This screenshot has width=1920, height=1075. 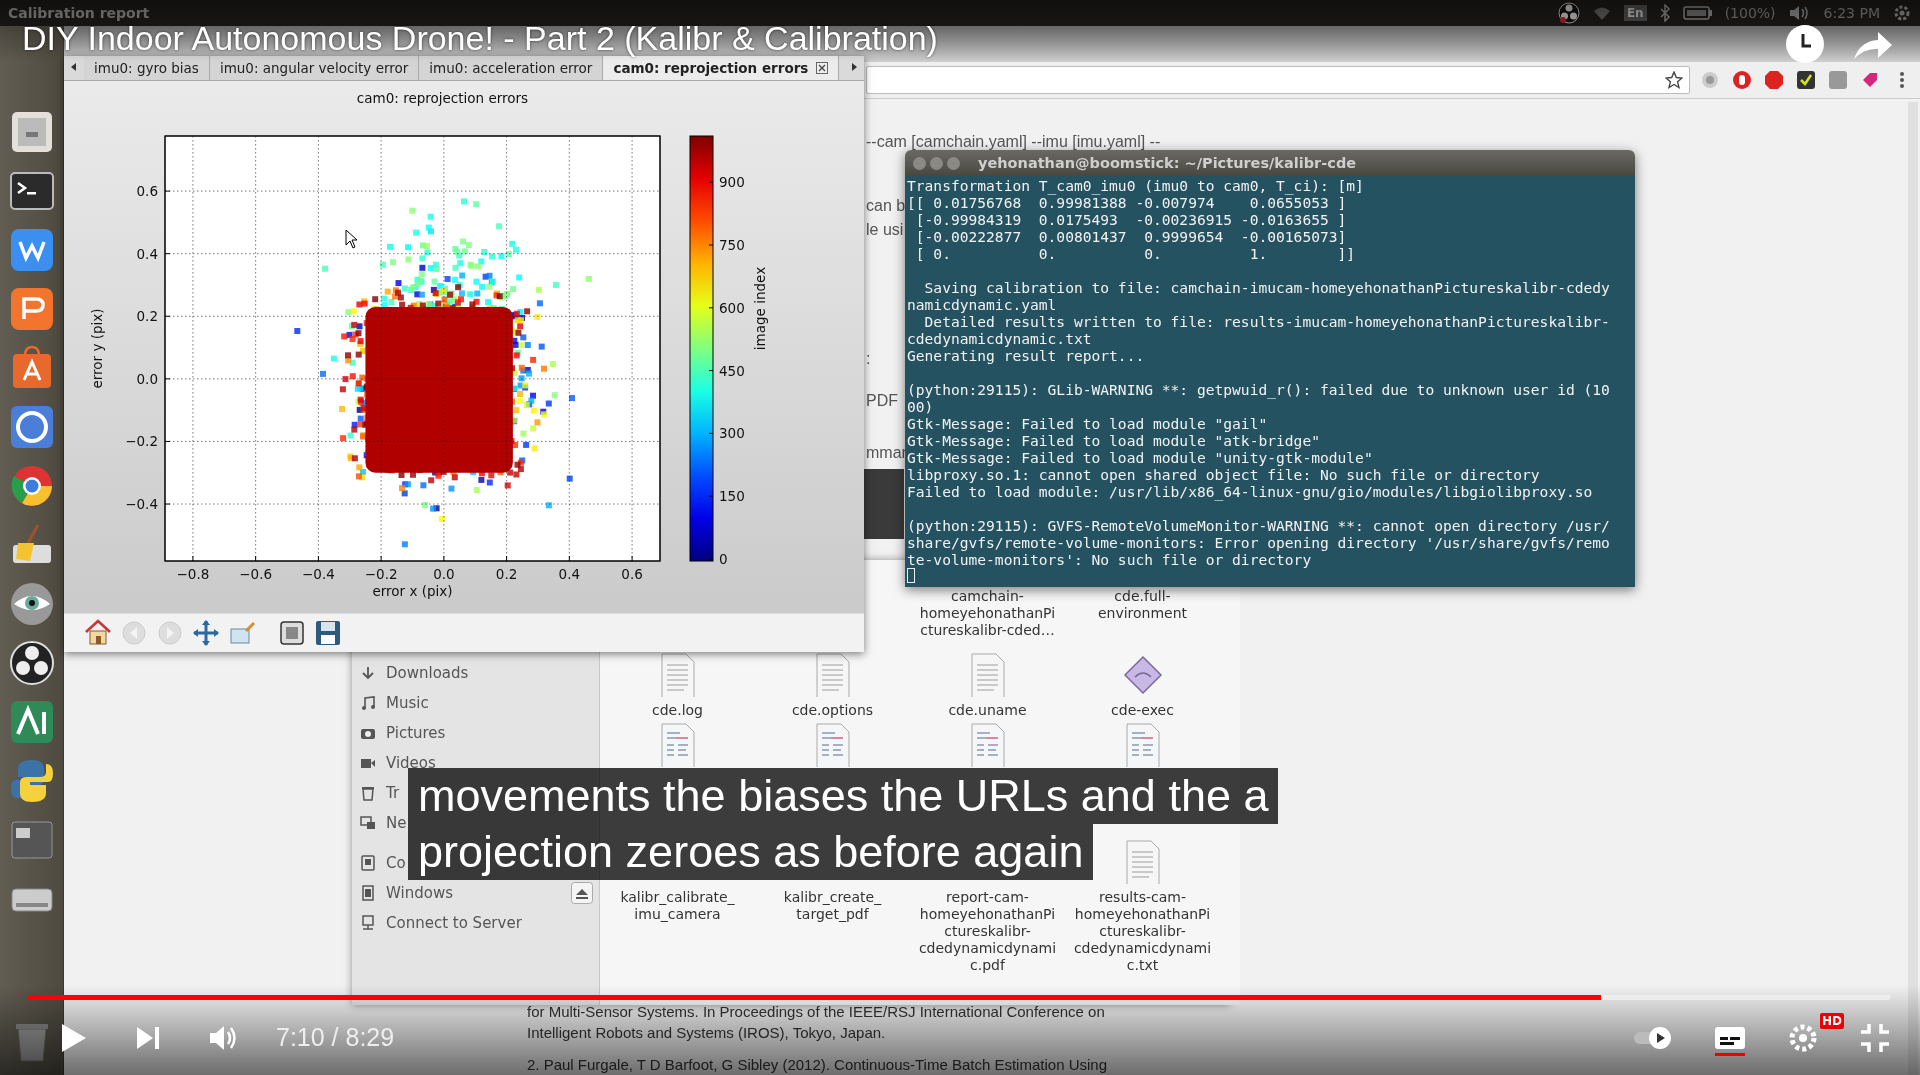 I want to click on colorbar-tick-label: 150, so click(x=732, y=496).